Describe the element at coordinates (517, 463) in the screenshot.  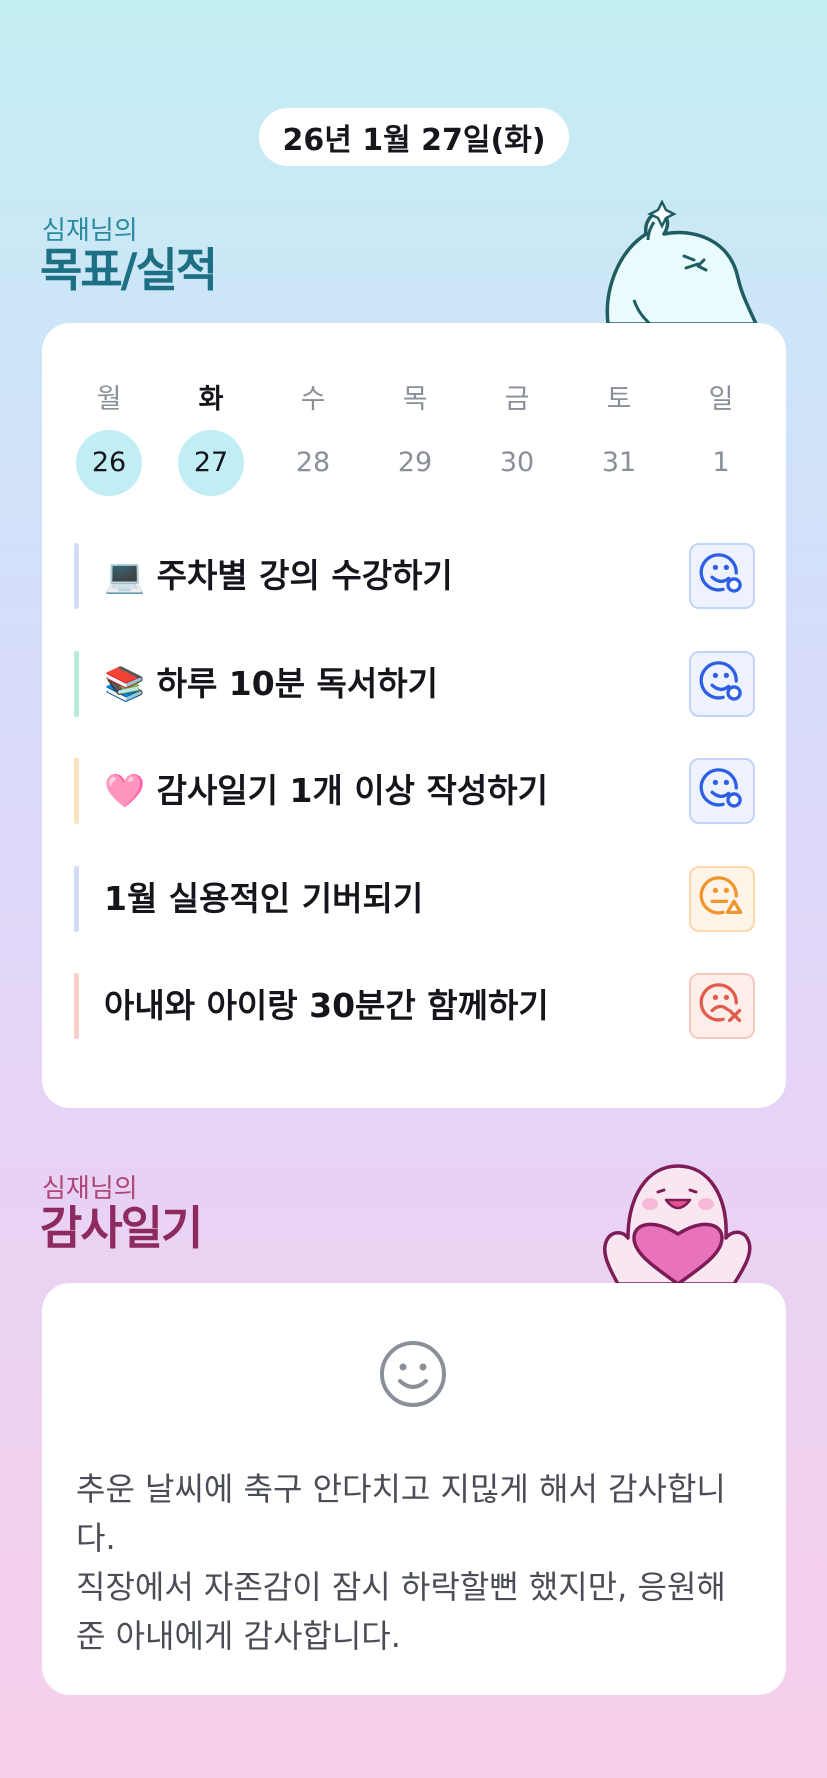
I see `day-number: 30` at that location.